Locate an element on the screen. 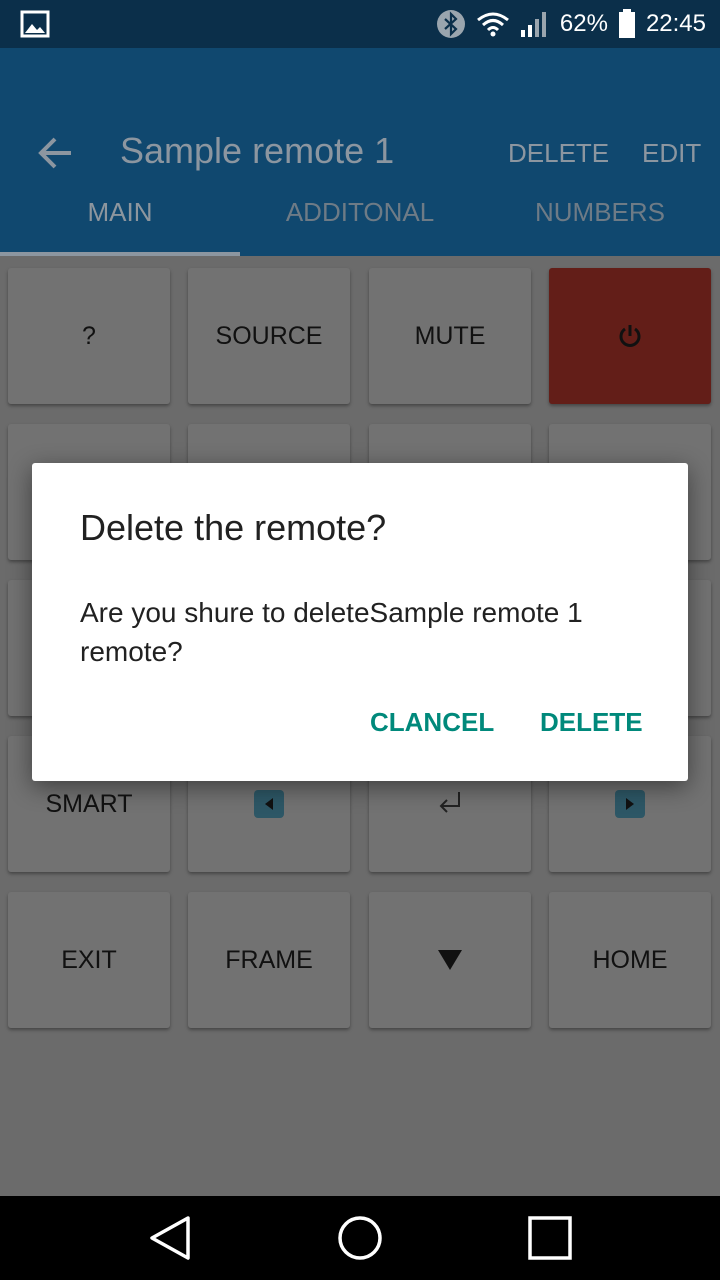 This screenshot has width=720, height=1280. tab-bar: MAIN ADDITONAL NUMBERS is located at coordinates (360, 212).